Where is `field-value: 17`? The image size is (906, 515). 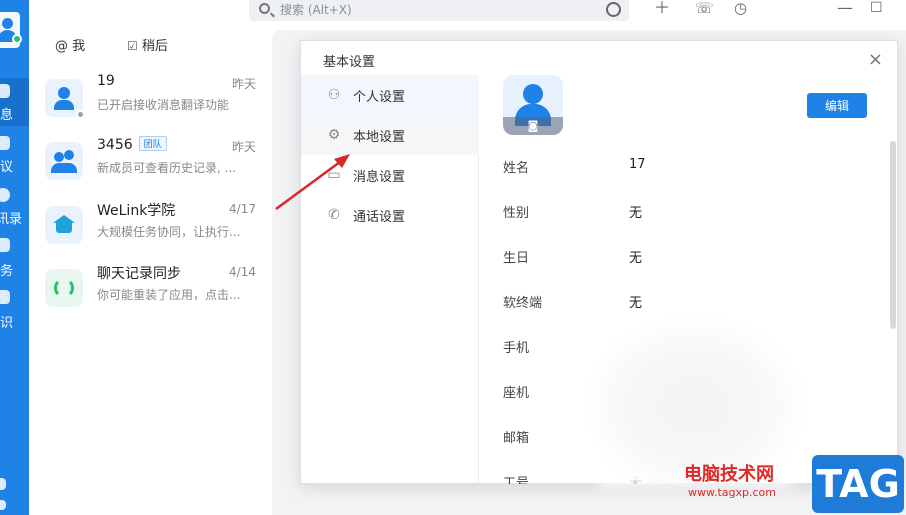
field-value: 17 is located at coordinates (637, 164).